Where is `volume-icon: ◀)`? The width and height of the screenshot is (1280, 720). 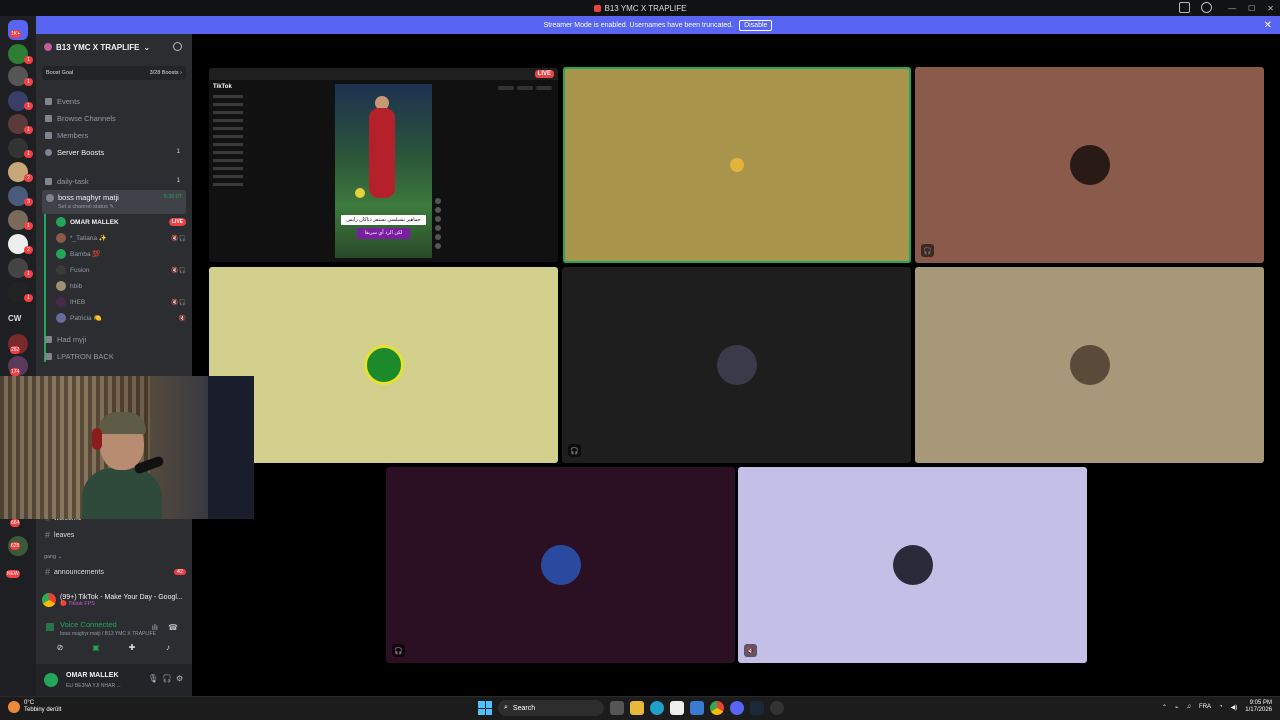
volume-icon: ◀) is located at coordinates (1234, 707).